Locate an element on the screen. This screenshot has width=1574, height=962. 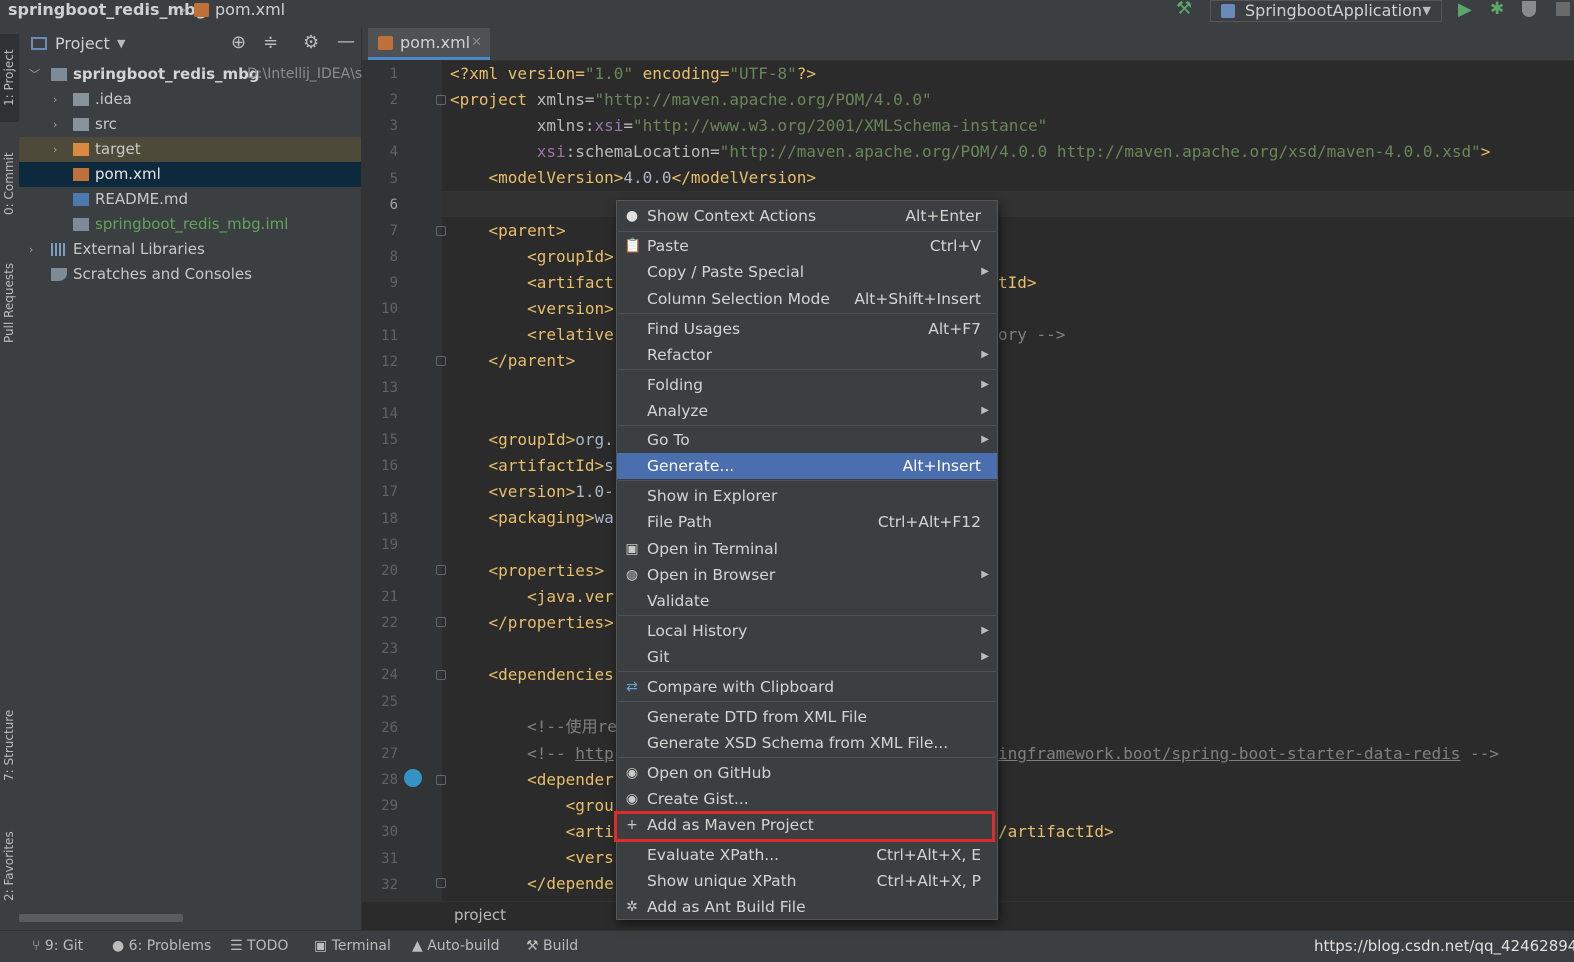
todo-tool-button: ☰ TODO is located at coordinates (259, 946).